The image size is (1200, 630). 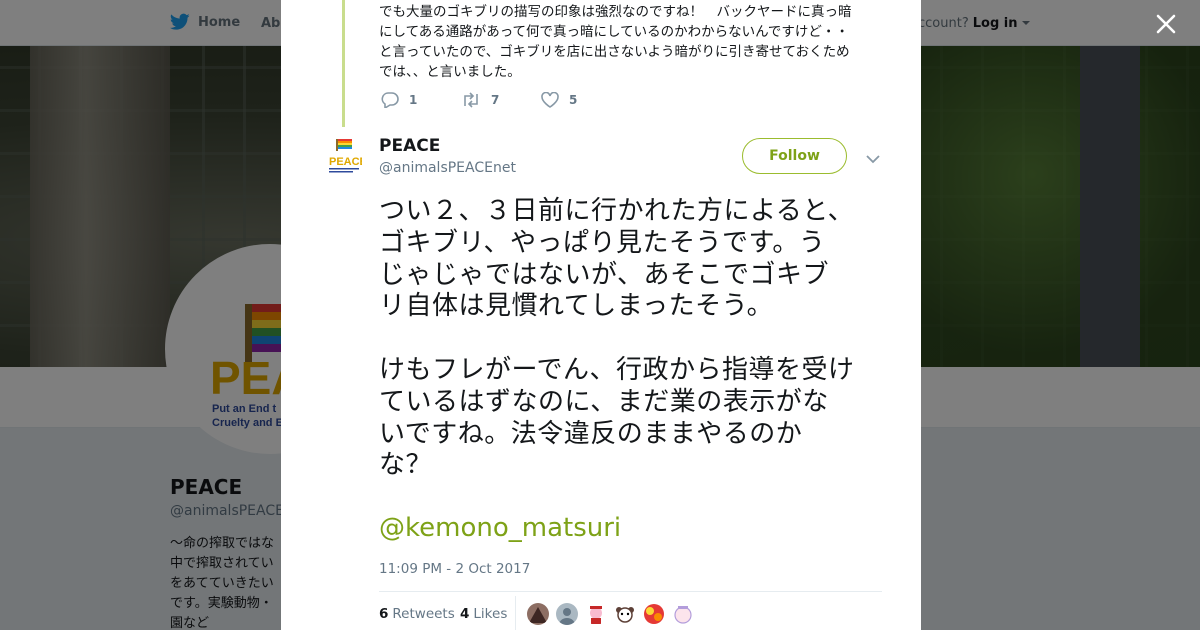 What do you see at coordinates (490, 614) in the screenshot?
I see `likes-stat-label: Likes` at bounding box center [490, 614].